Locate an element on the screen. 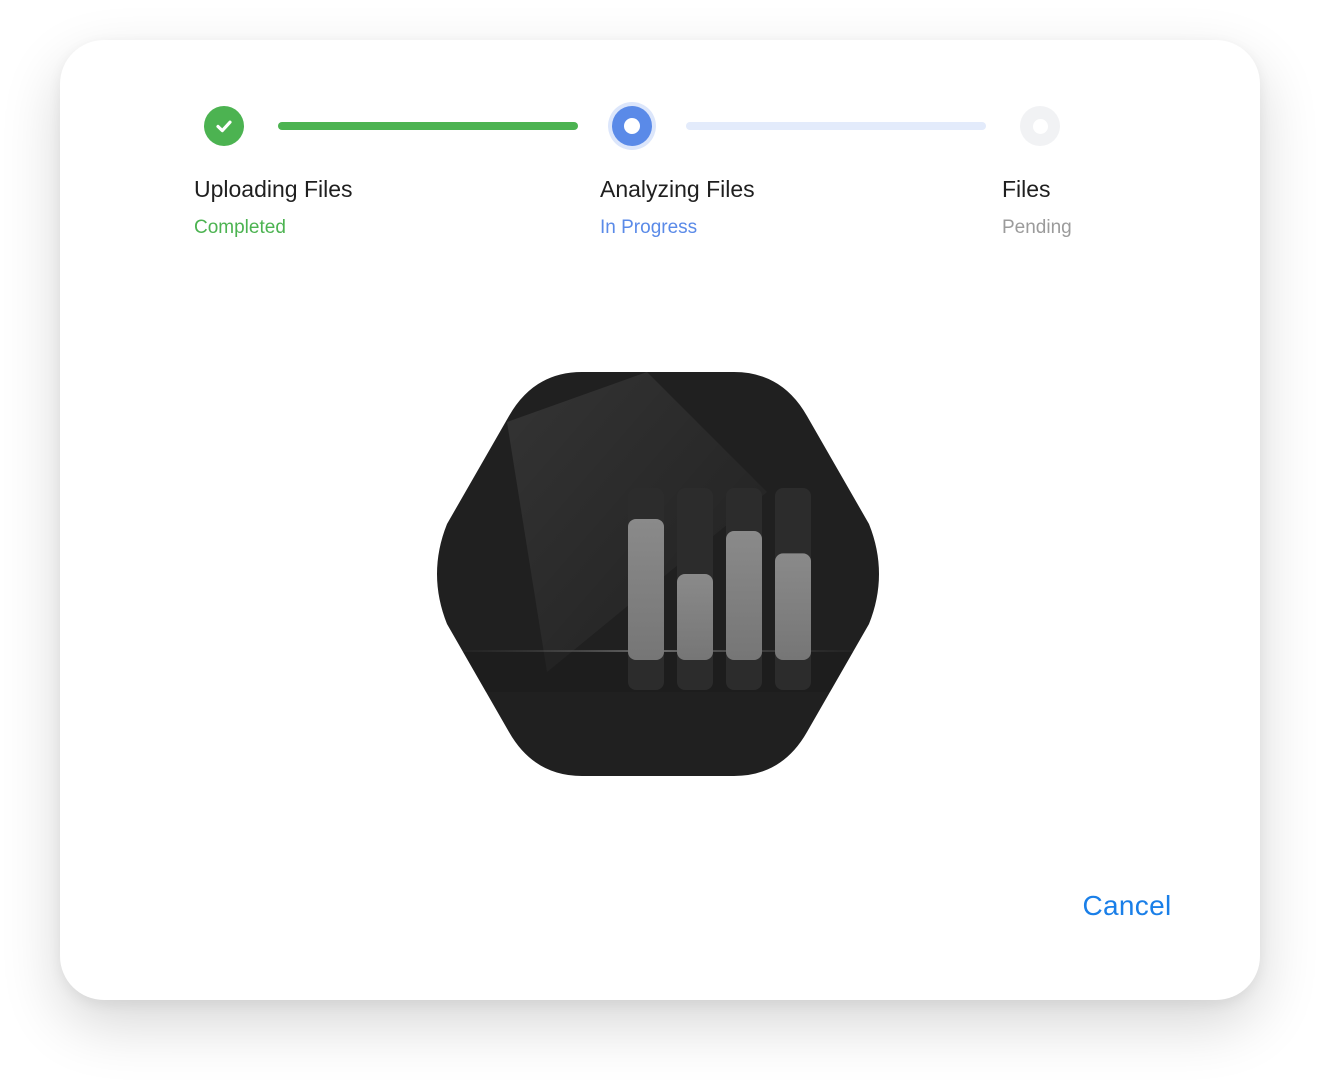  check-icon is located at coordinates (224, 126).